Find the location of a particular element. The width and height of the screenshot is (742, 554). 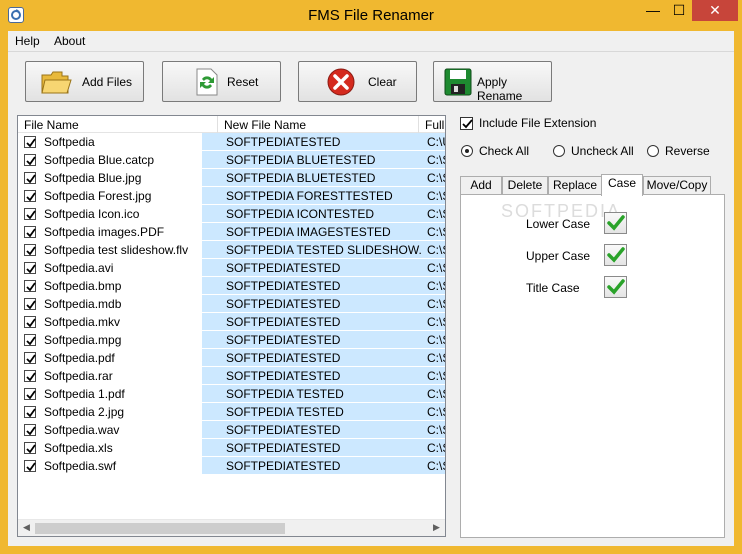

scroll-left-icon: ◀ is located at coordinates (26, 527).